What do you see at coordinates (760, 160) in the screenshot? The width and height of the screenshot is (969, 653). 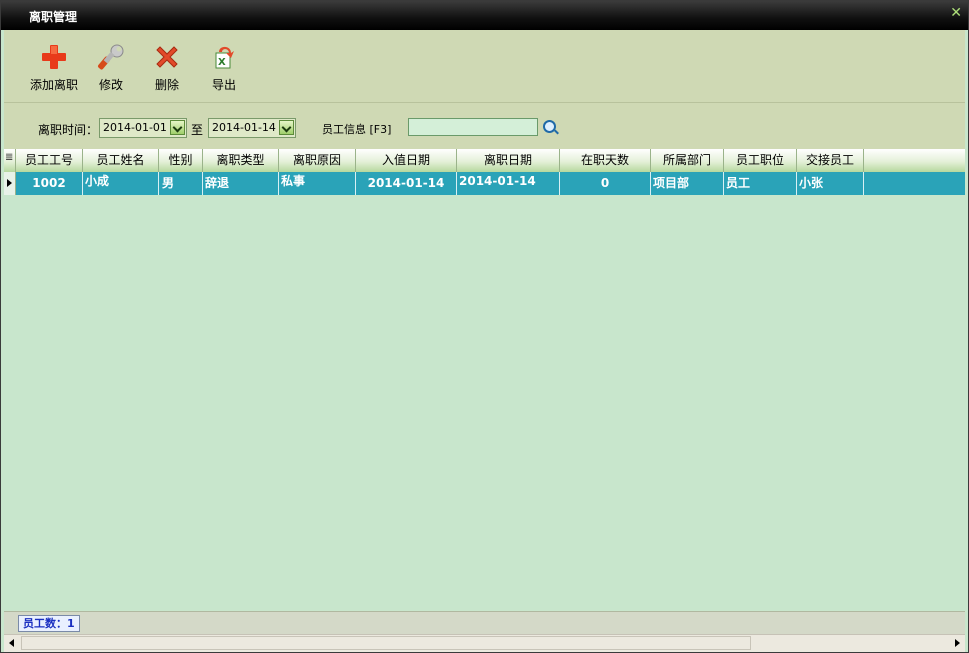 I see `column-header: 员工职位` at bounding box center [760, 160].